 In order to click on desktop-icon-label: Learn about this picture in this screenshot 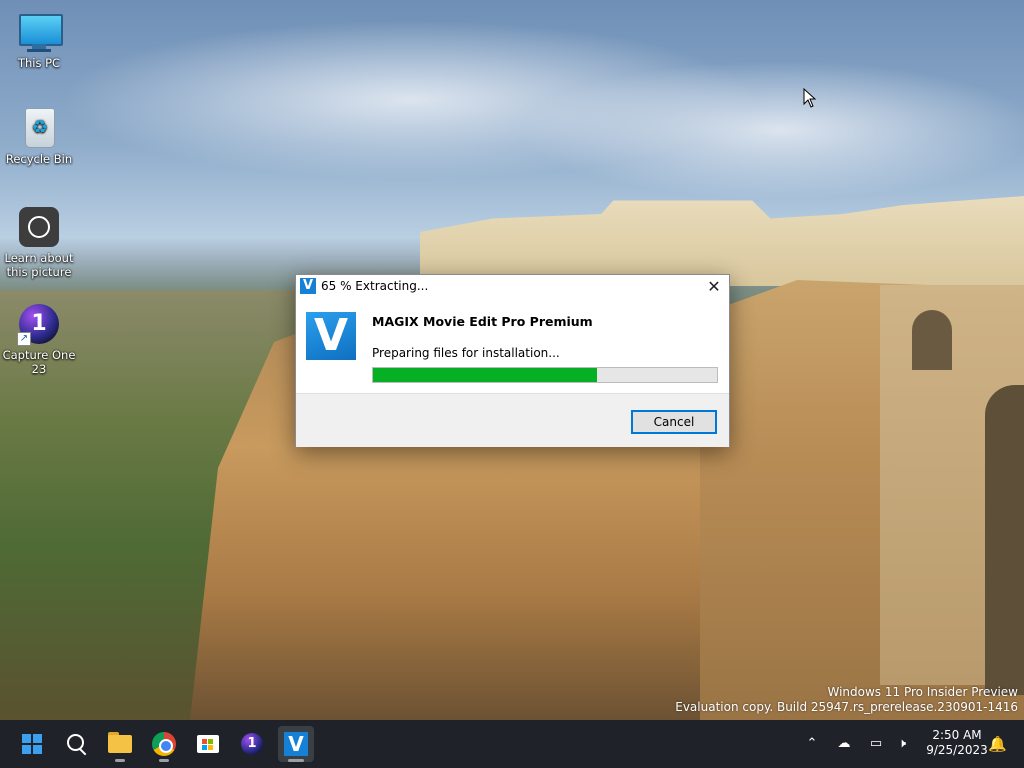, I will do `click(39, 265)`.